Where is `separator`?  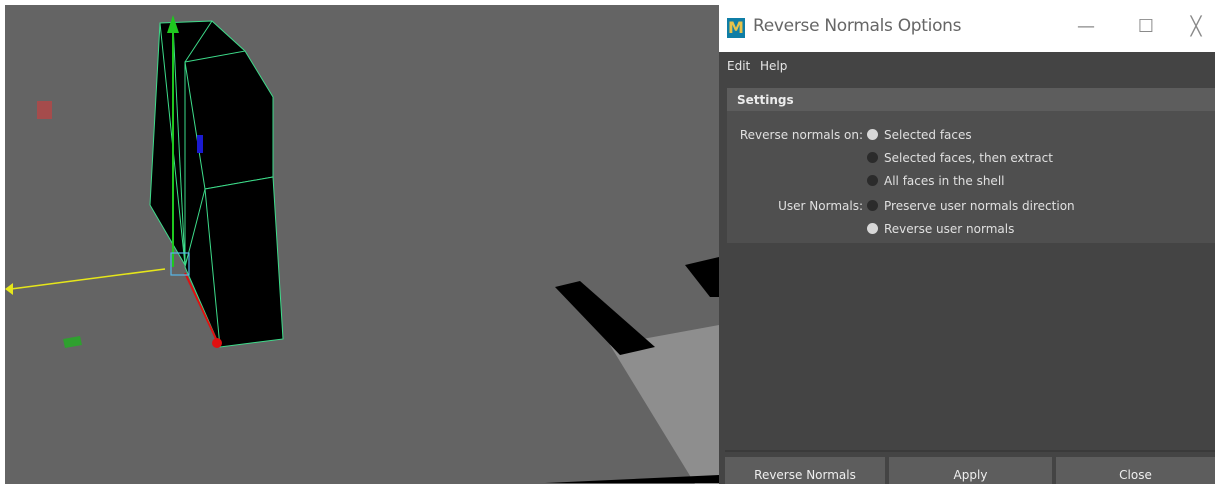 separator is located at coordinates (970, 451).